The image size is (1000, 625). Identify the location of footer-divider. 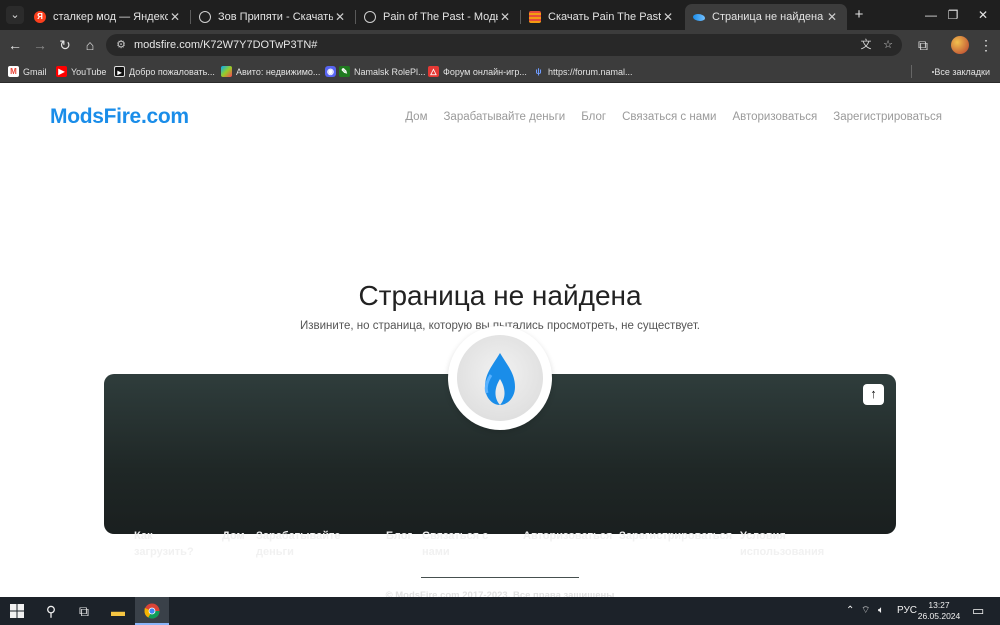
(500, 577).